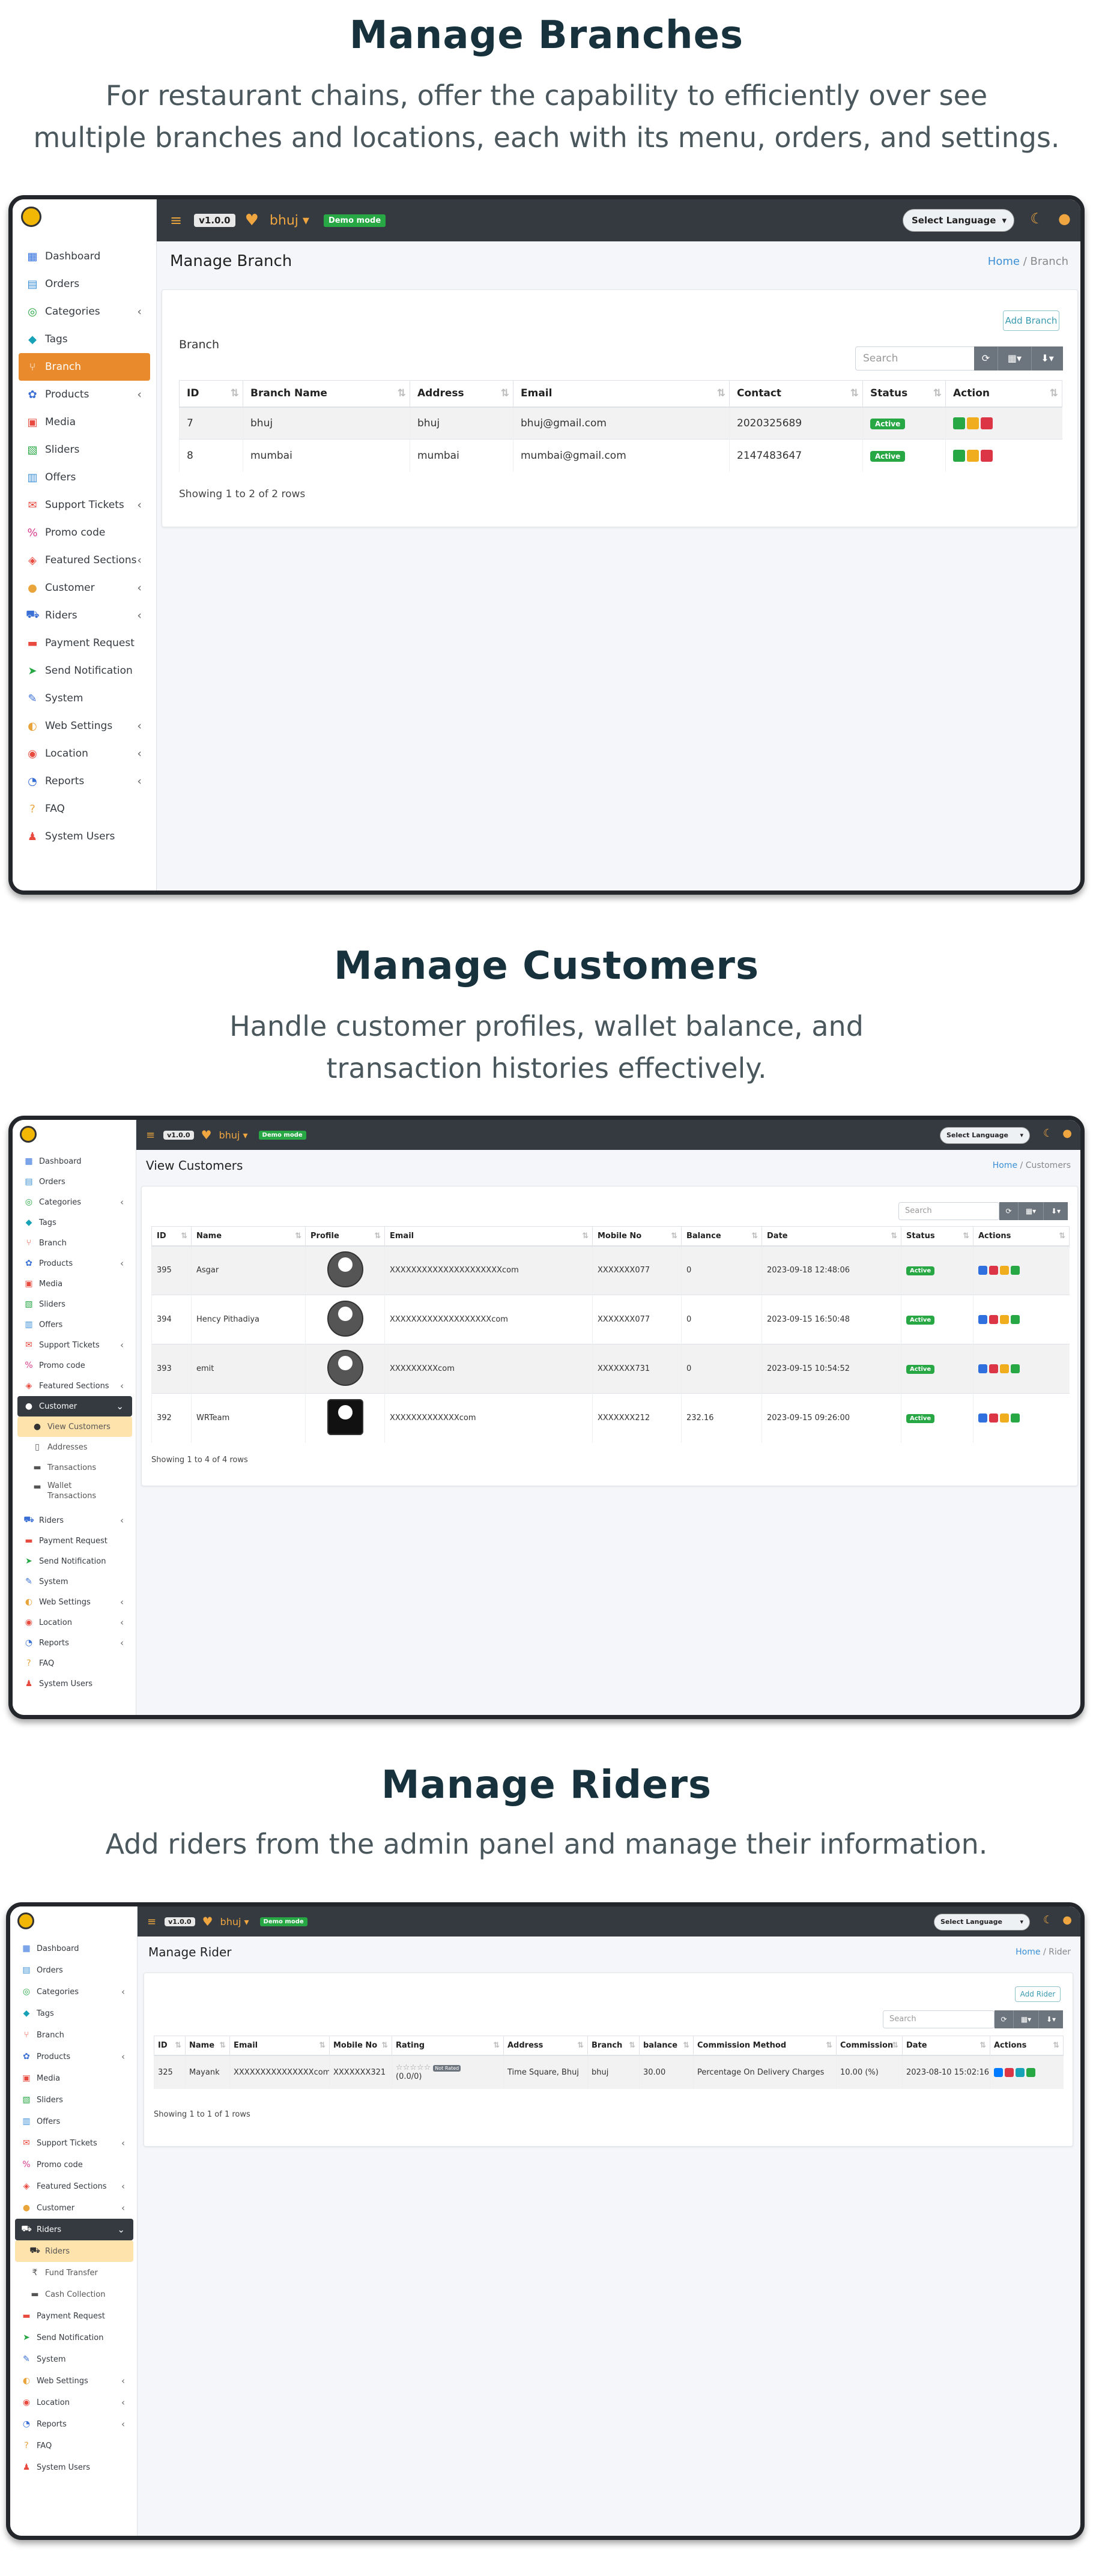 This screenshot has height=2576, width=1093. Describe the element at coordinates (74, 2446) in the screenshot. I see `sidebar-item-faq: ? FAQ` at that location.